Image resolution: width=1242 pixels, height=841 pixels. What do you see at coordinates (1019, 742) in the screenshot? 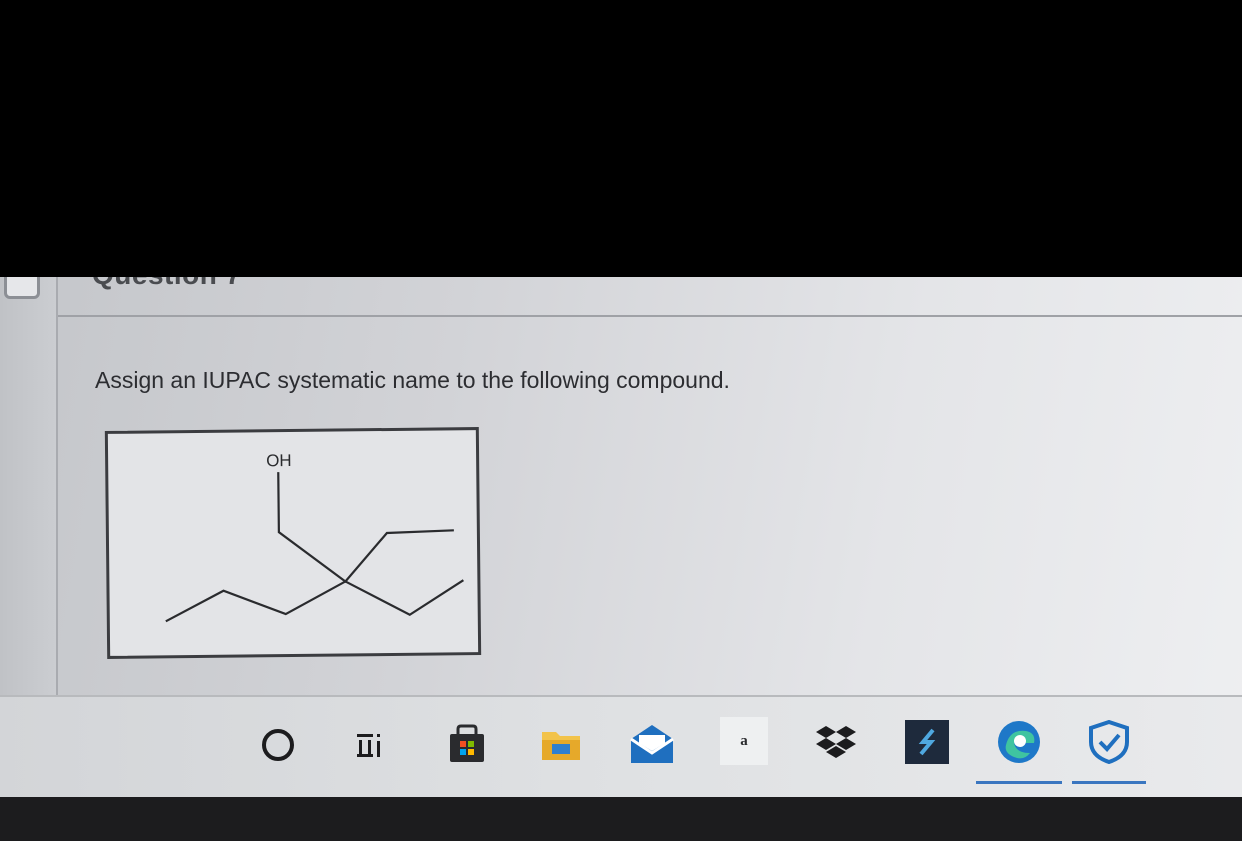
I see `edge-icon` at bounding box center [1019, 742].